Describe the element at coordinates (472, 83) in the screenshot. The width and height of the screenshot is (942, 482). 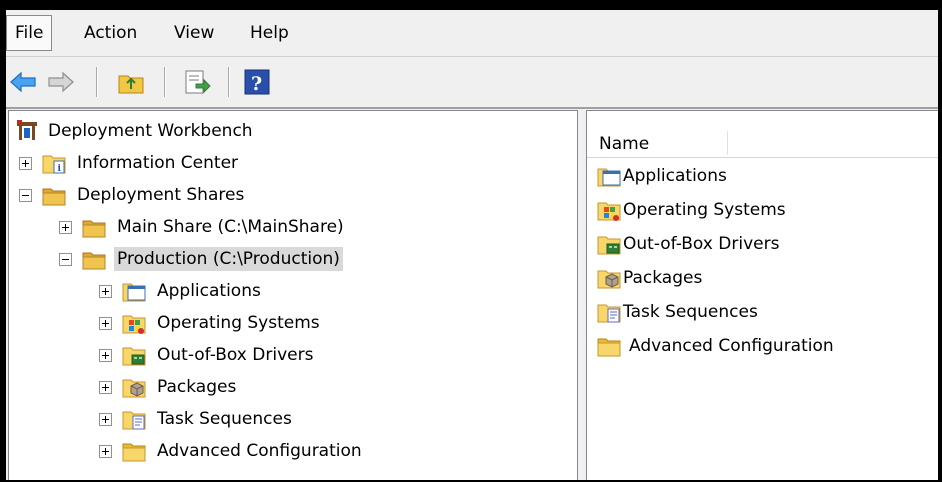
I see `toolbar: ?` at that location.